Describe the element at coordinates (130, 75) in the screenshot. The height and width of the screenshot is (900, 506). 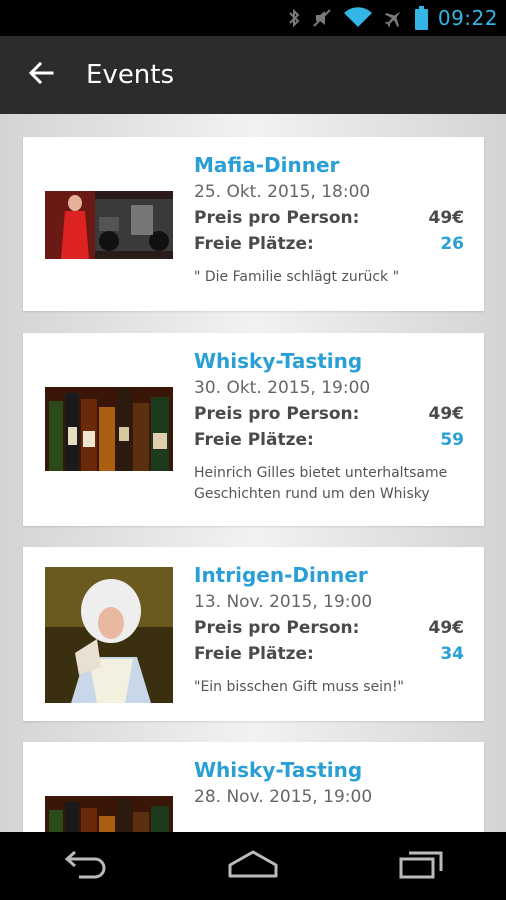
I see `page-title: Events` at that location.